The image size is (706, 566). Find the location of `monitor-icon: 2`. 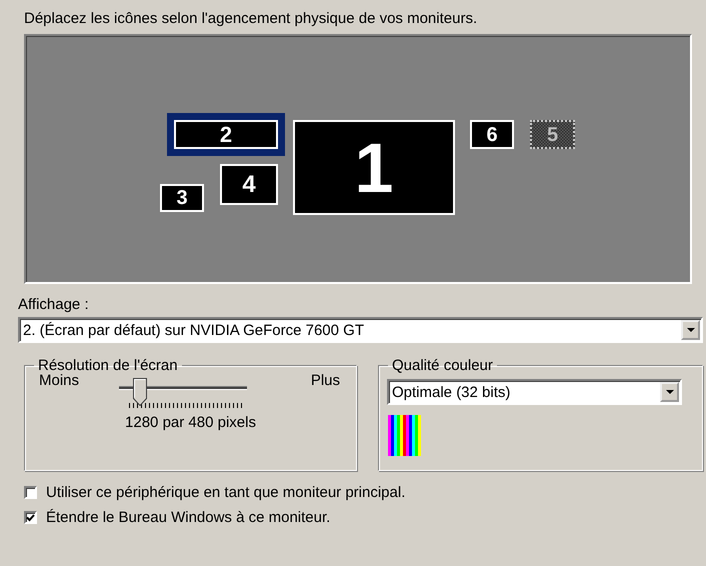

monitor-icon: 2 is located at coordinates (226, 134).